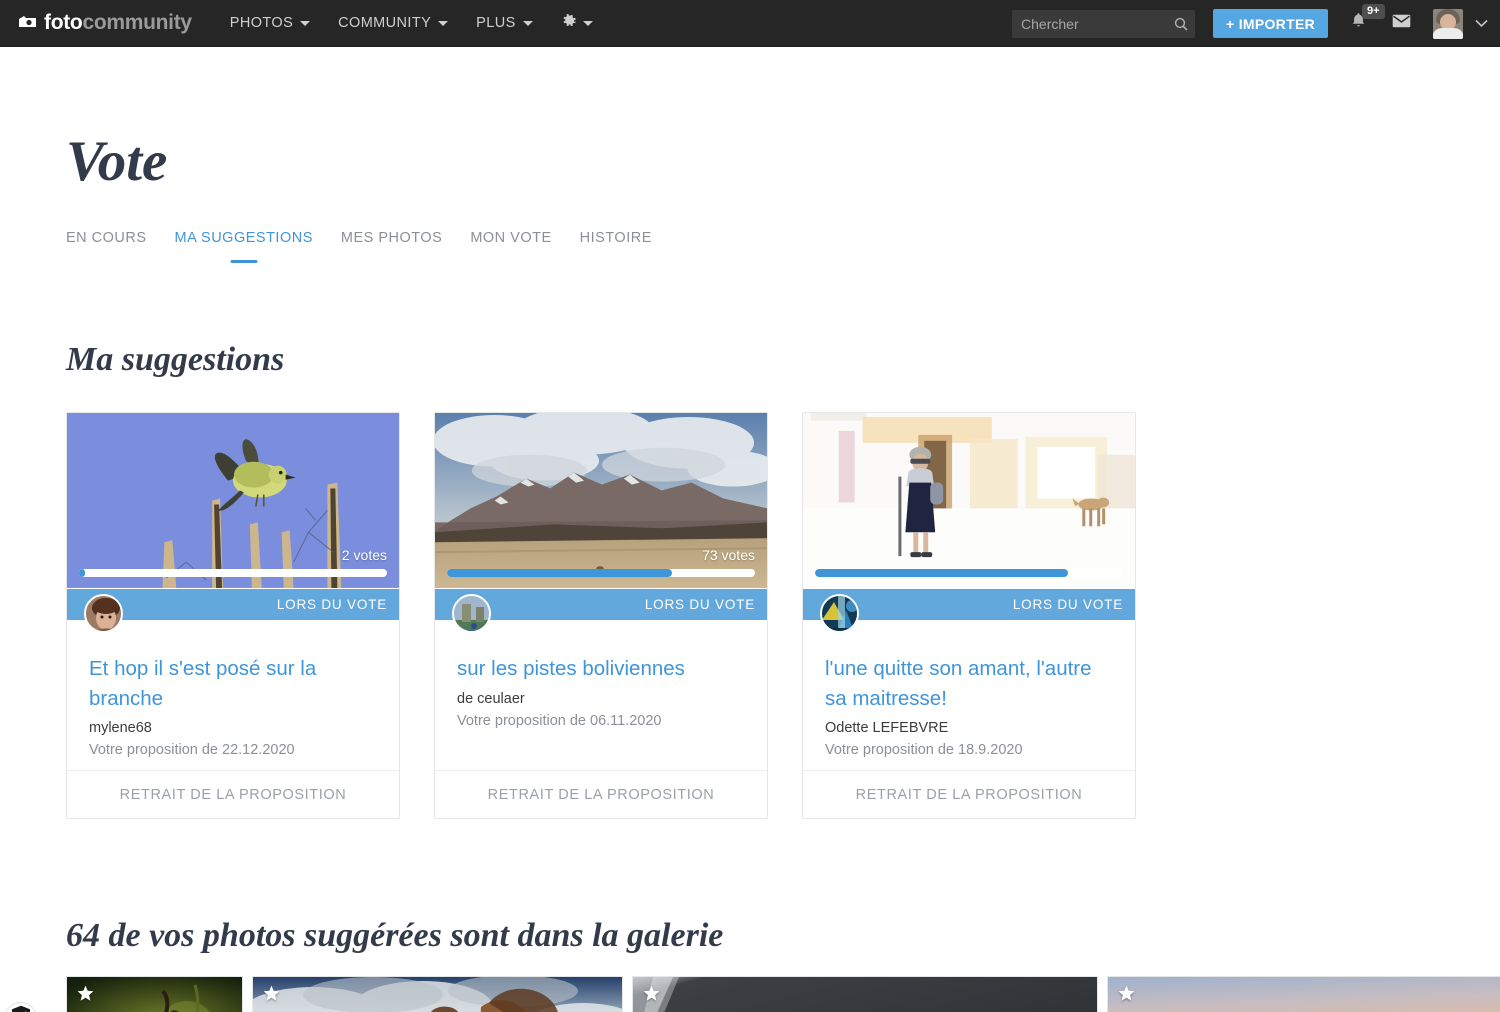 This screenshot has width=1500, height=1012. Describe the element at coordinates (391, 243) in the screenshot. I see `tab-mes-photos: MES PHOTOS` at that location.